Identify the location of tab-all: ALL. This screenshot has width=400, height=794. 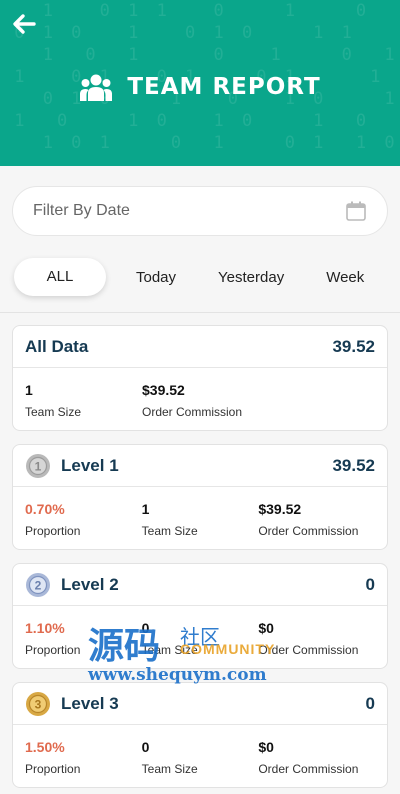
(60, 277).